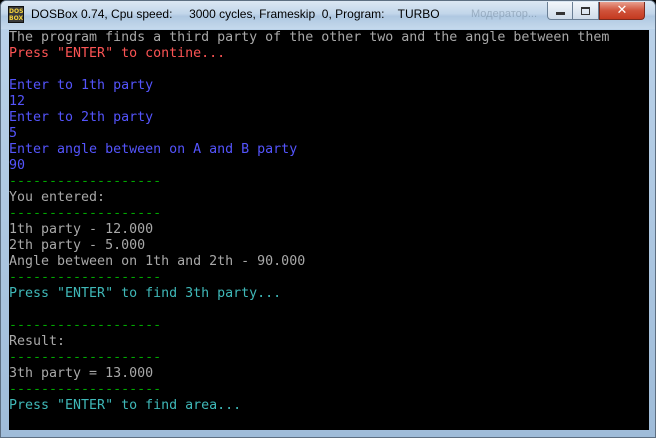 The height and width of the screenshot is (438, 656). Describe the element at coordinates (81, 85) in the screenshot. I see `console-line: Enter to 1th party` at that location.